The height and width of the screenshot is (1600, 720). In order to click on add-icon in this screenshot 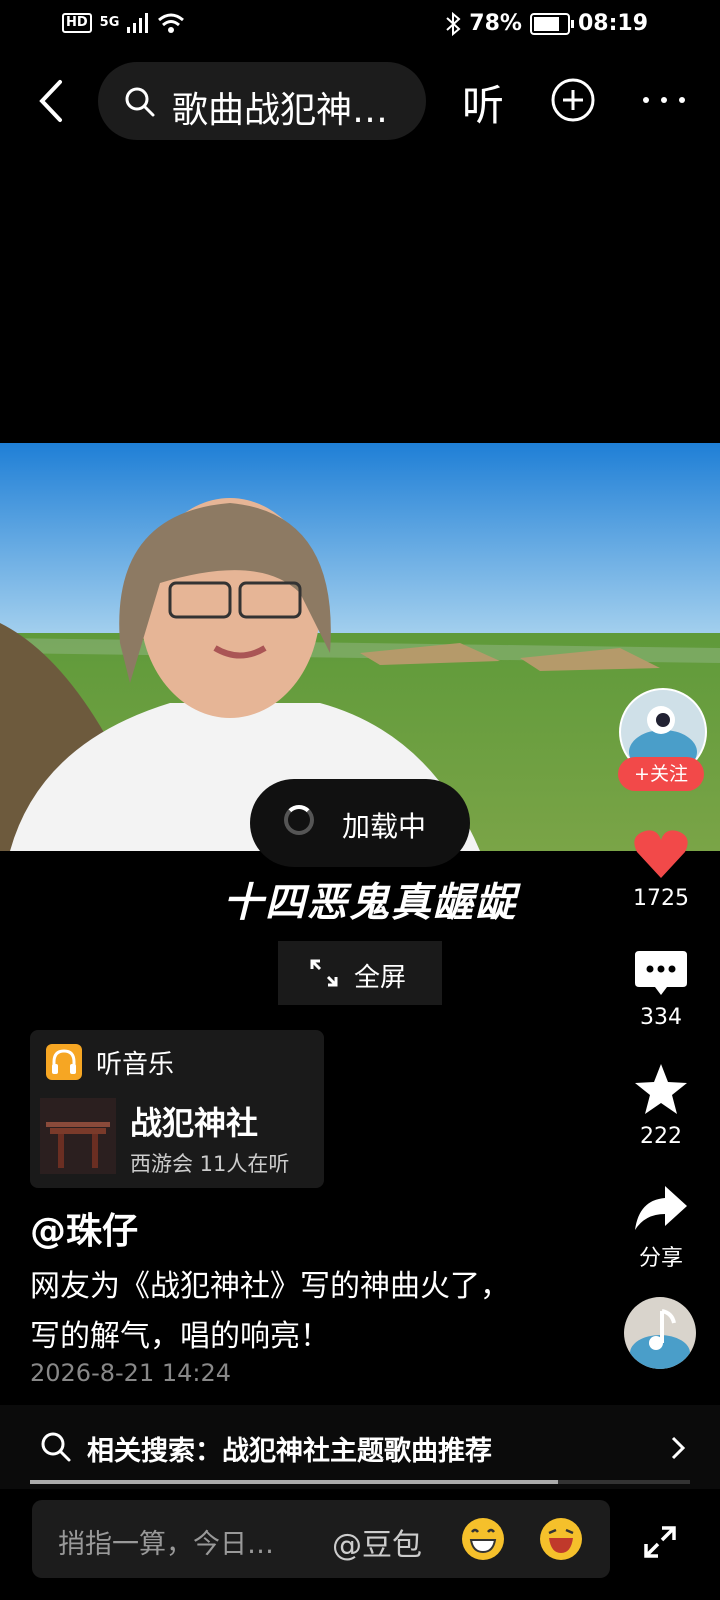, I will do `click(573, 100)`.